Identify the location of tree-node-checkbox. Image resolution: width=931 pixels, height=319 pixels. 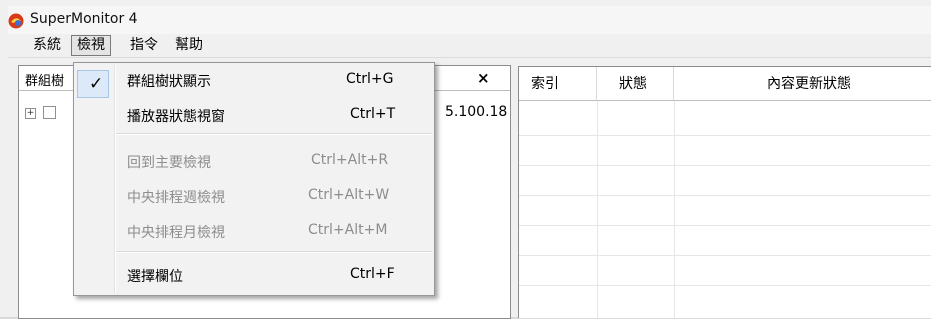
(49, 112).